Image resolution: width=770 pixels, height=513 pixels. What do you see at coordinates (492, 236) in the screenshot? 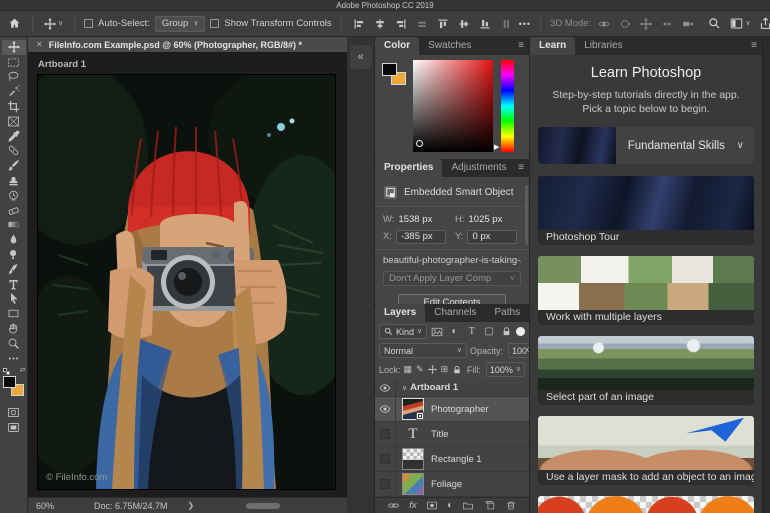
I see `y-position-field: 0 px` at bounding box center [492, 236].